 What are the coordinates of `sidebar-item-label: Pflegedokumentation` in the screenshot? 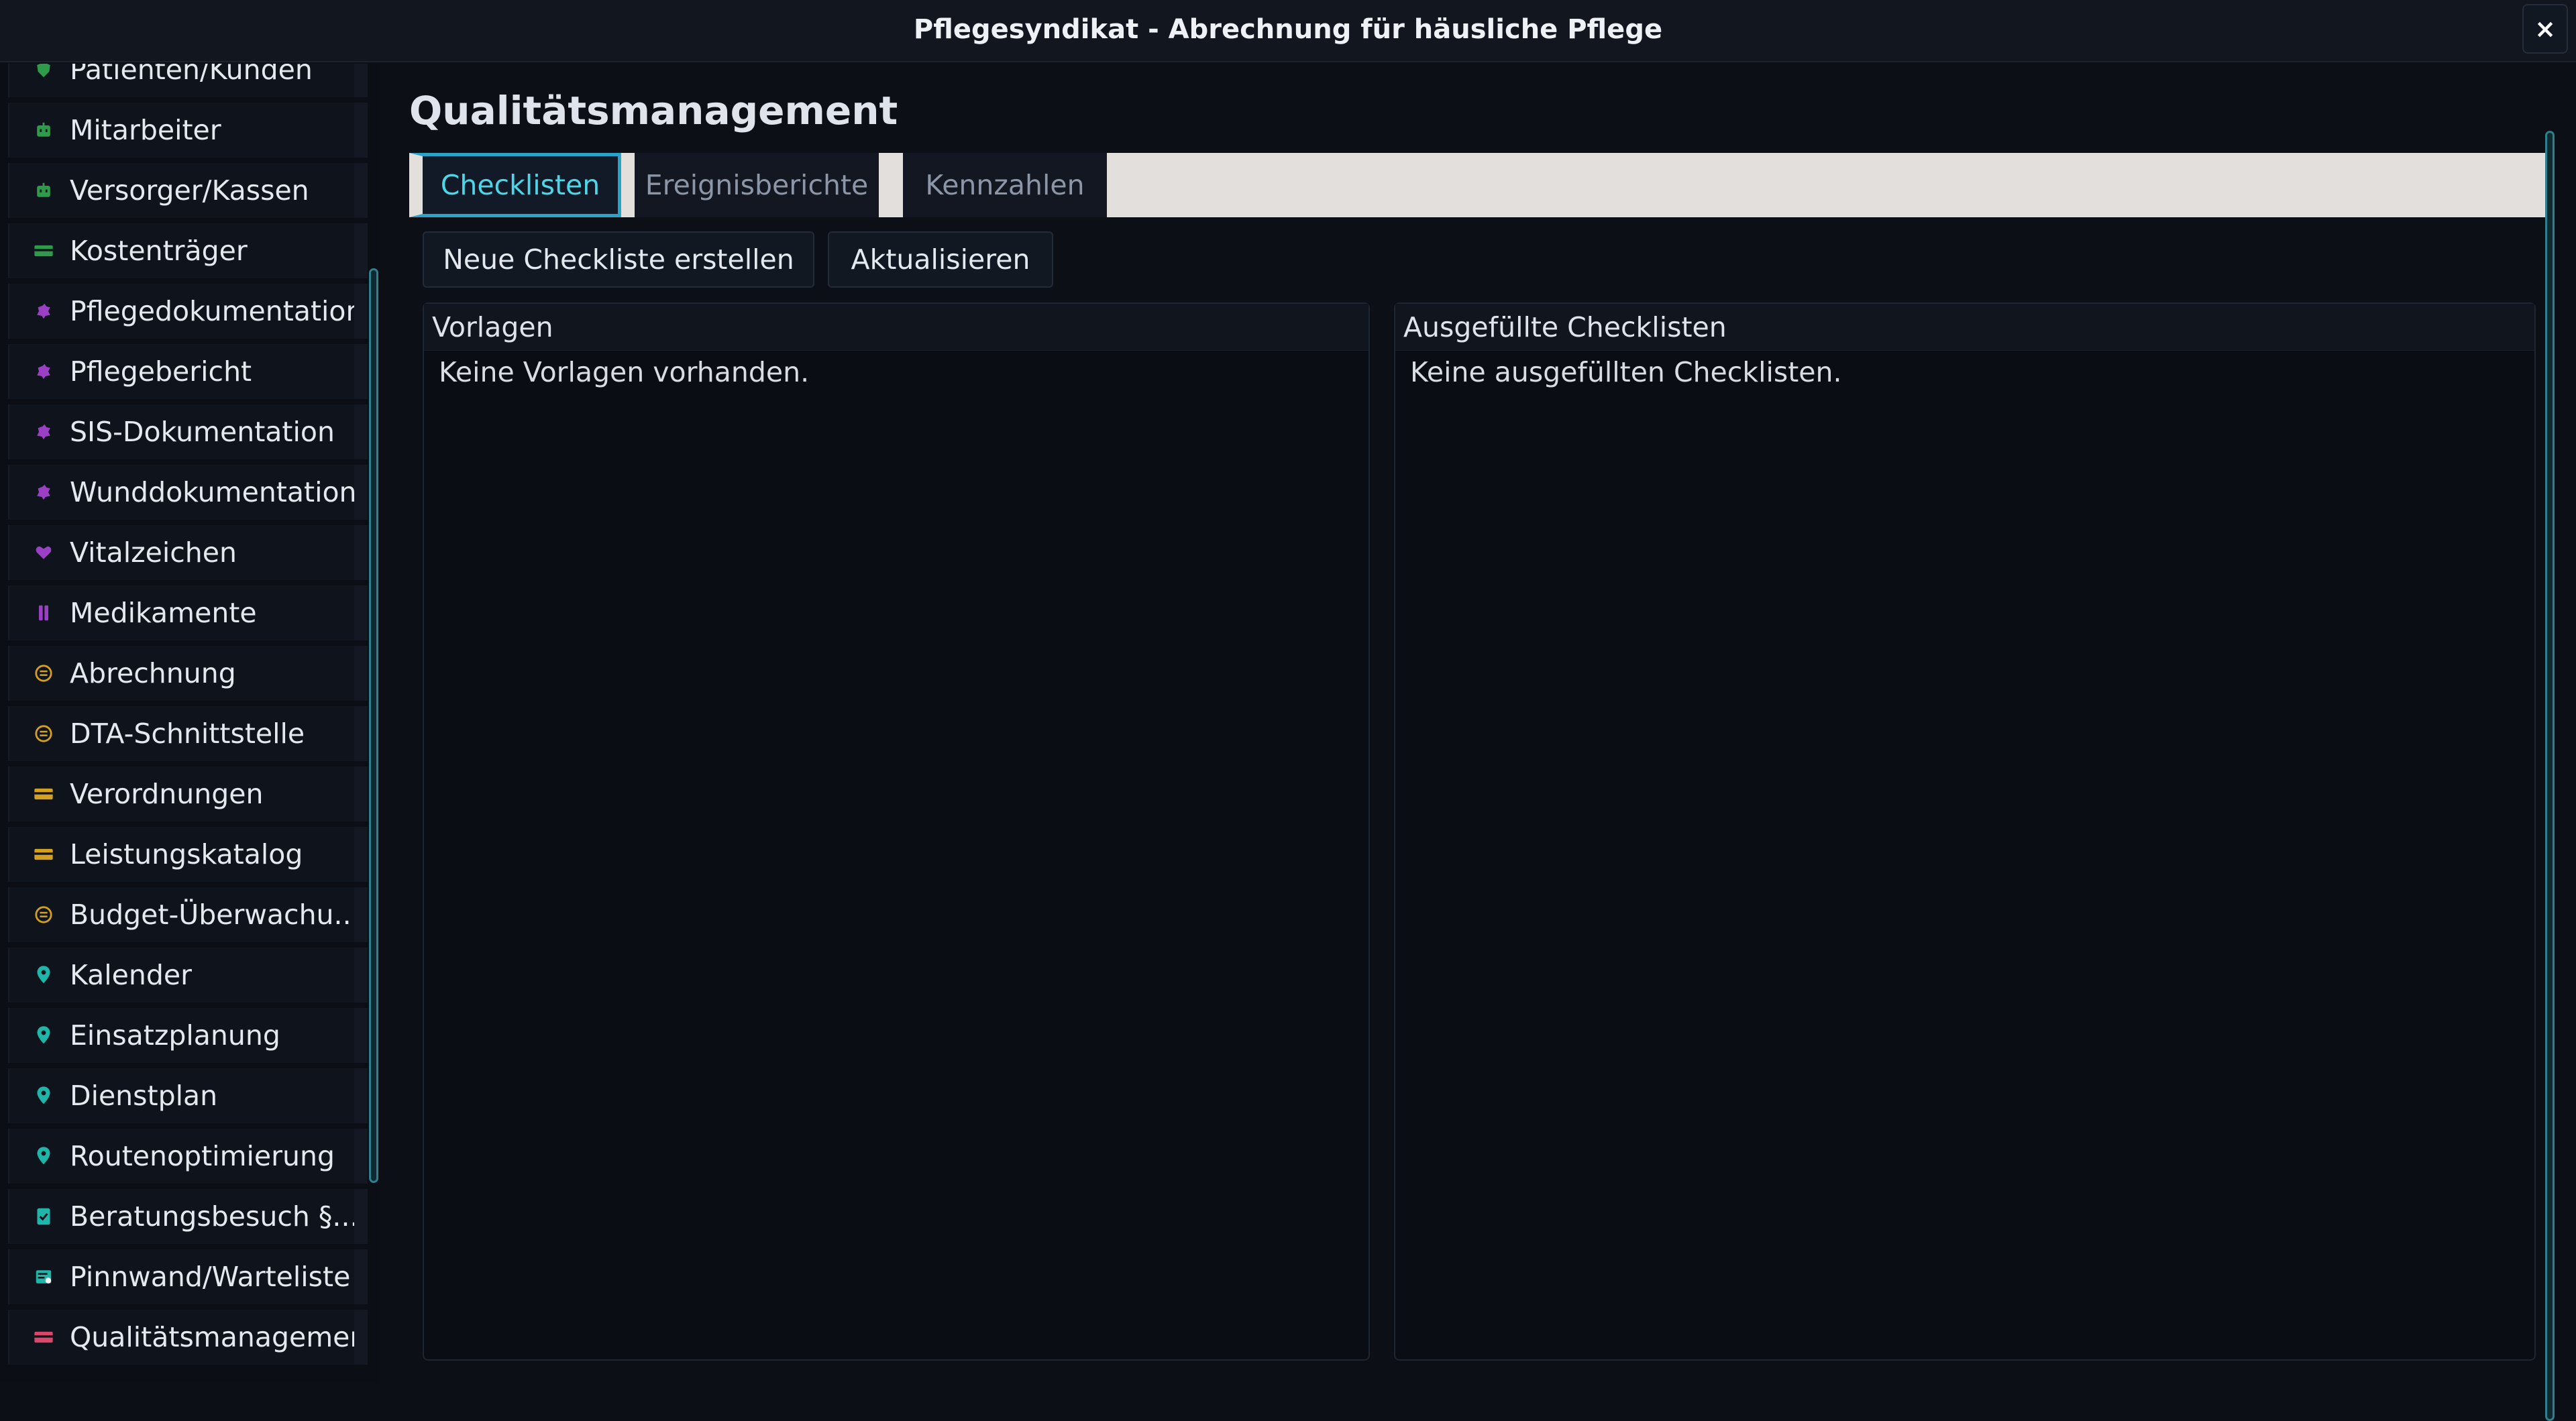 It's located at (212, 311).